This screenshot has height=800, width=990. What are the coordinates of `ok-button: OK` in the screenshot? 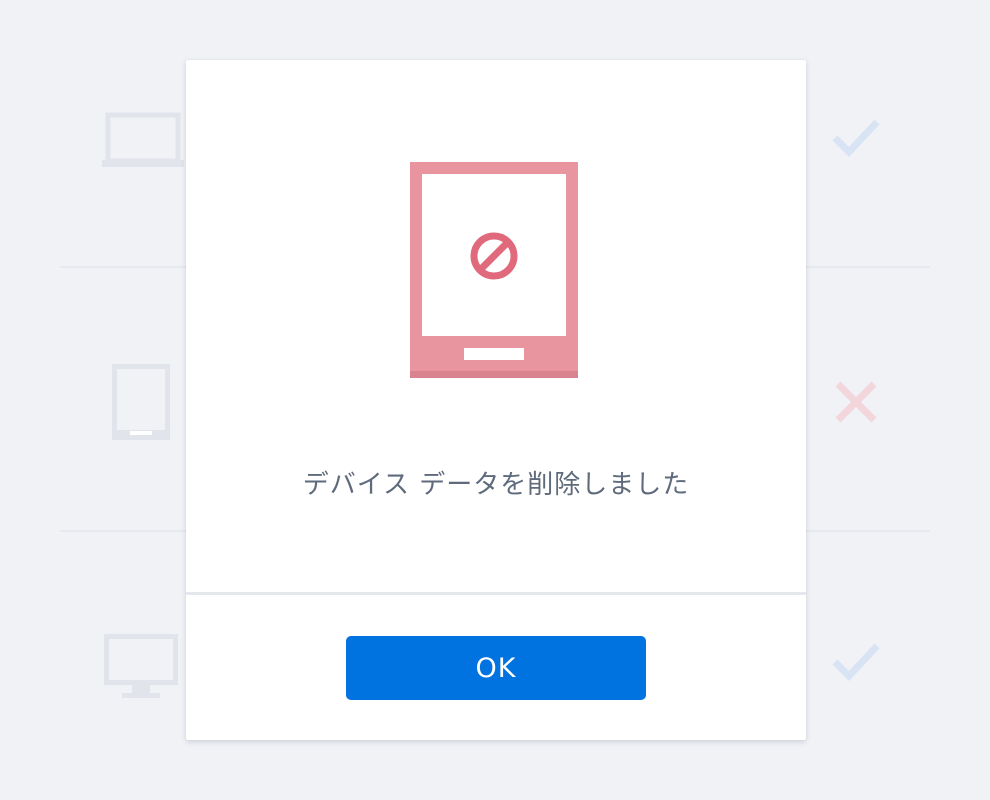 It's located at (496, 668).